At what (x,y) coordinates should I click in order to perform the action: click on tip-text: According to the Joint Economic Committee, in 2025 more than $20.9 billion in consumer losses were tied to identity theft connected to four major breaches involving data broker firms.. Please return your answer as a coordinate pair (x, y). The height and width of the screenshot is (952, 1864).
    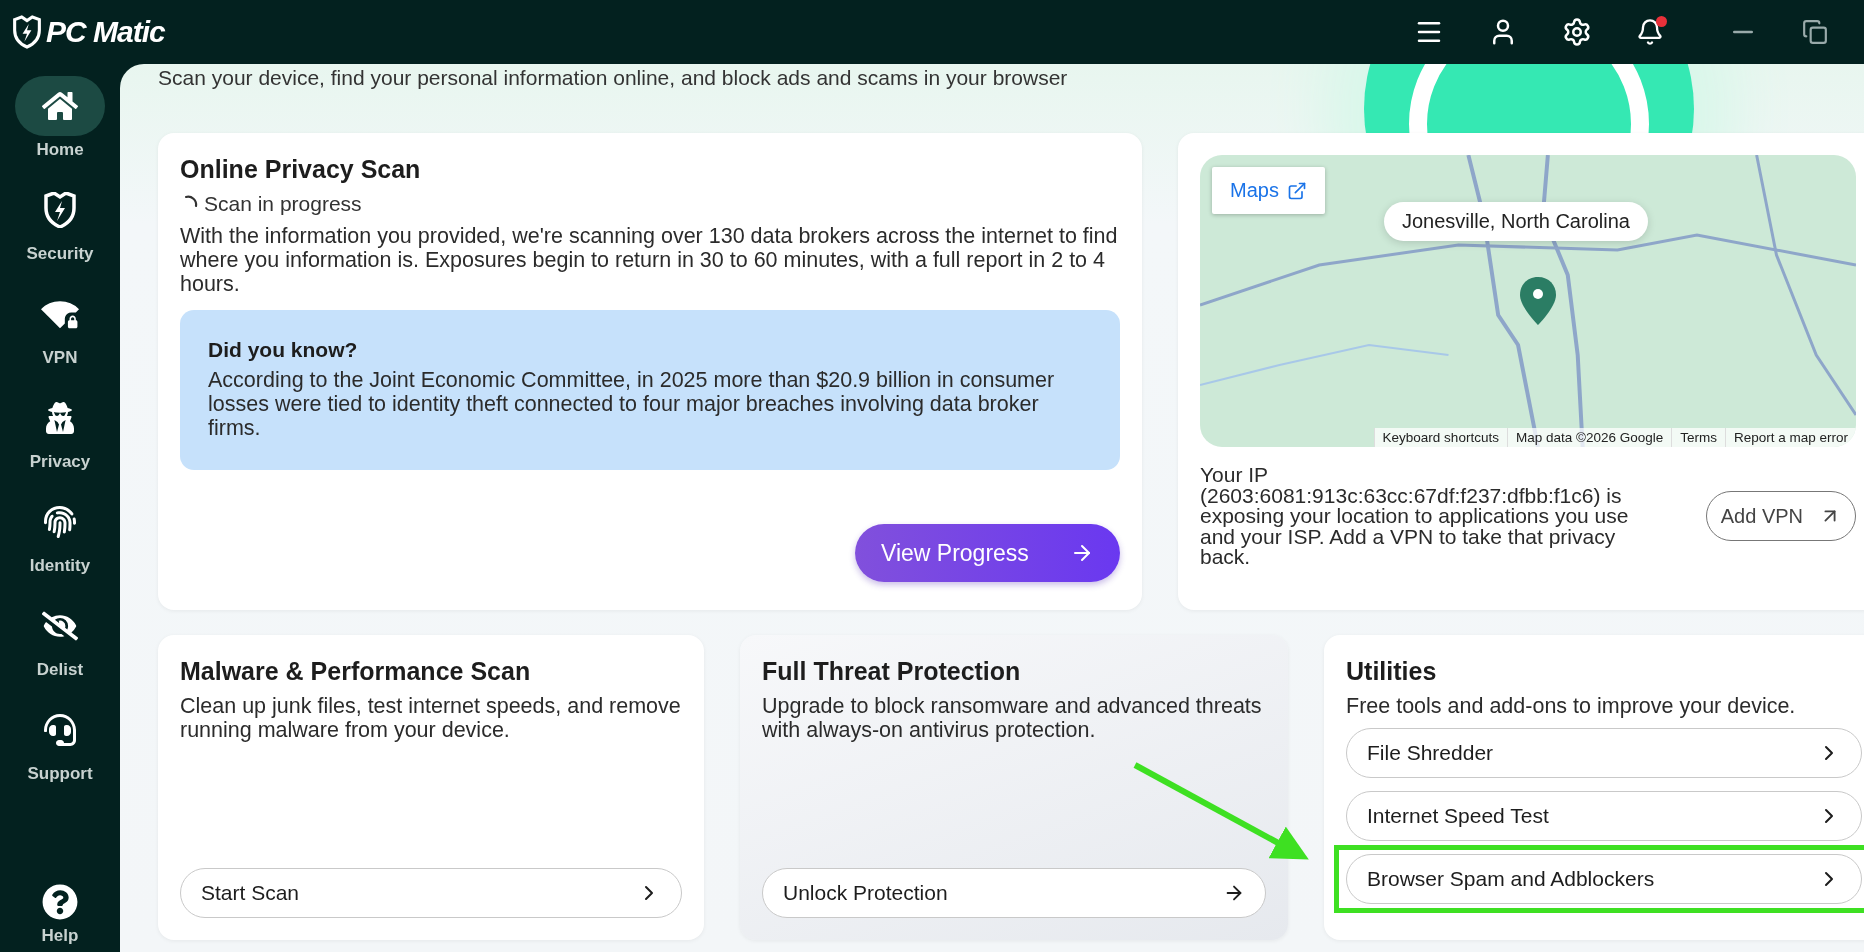
    Looking at the image, I should click on (632, 404).